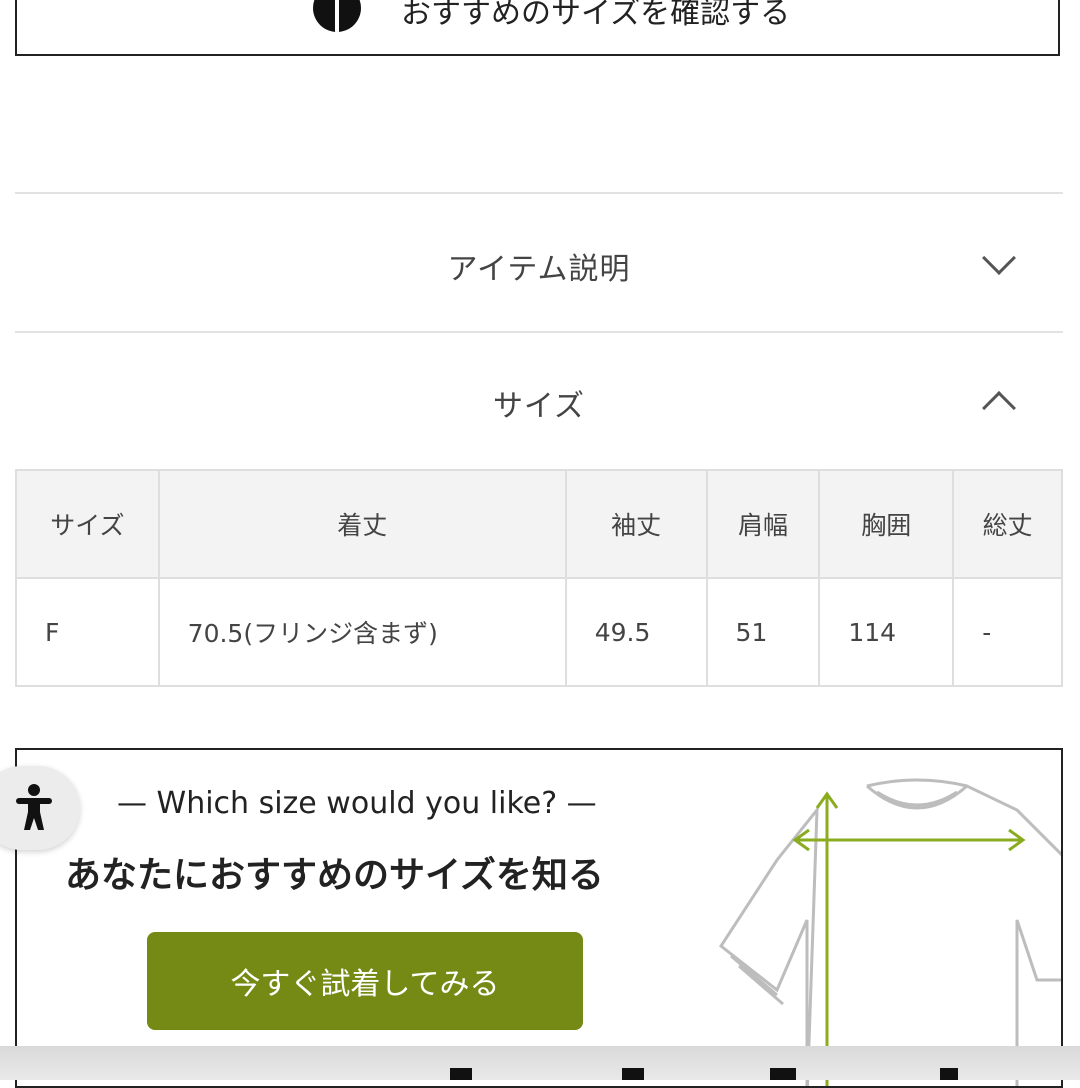 The width and height of the screenshot is (1080, 1088). What do you see at coordinates (34, 807) in the screenshot?
I see `accessibility-person-icon` at bounding box center [34, 807].